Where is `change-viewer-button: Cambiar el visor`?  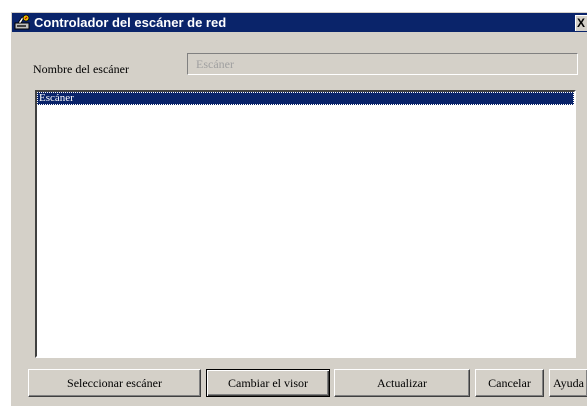
change-viewer-button: Cambiar el visor is located at coordinates (268, 383).